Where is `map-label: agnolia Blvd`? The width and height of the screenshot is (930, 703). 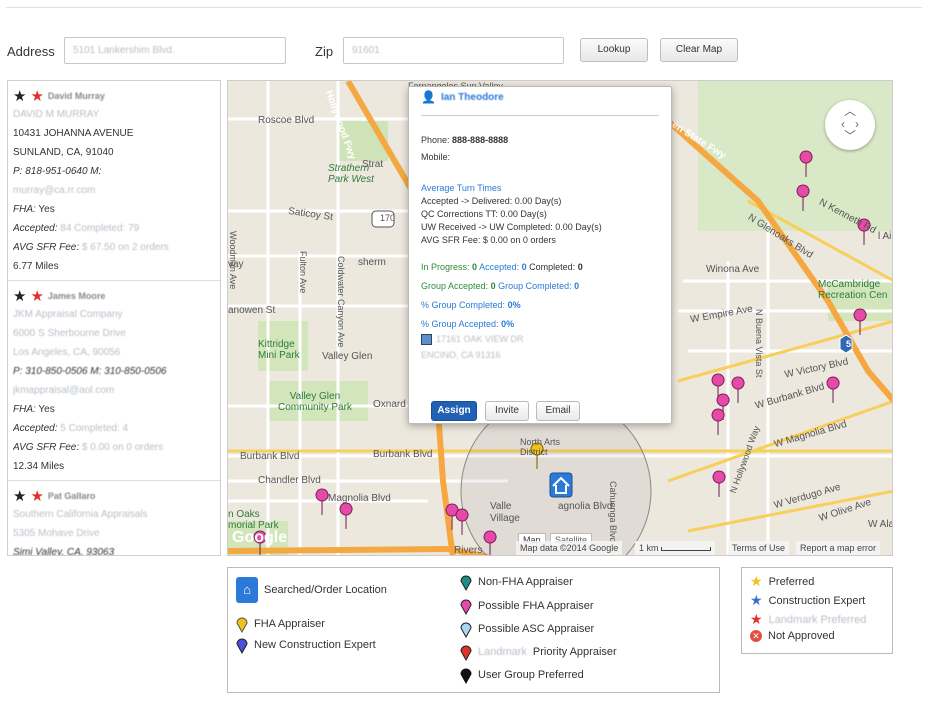
map-label: agnolia Blvd is located at coordinates (585, 506).